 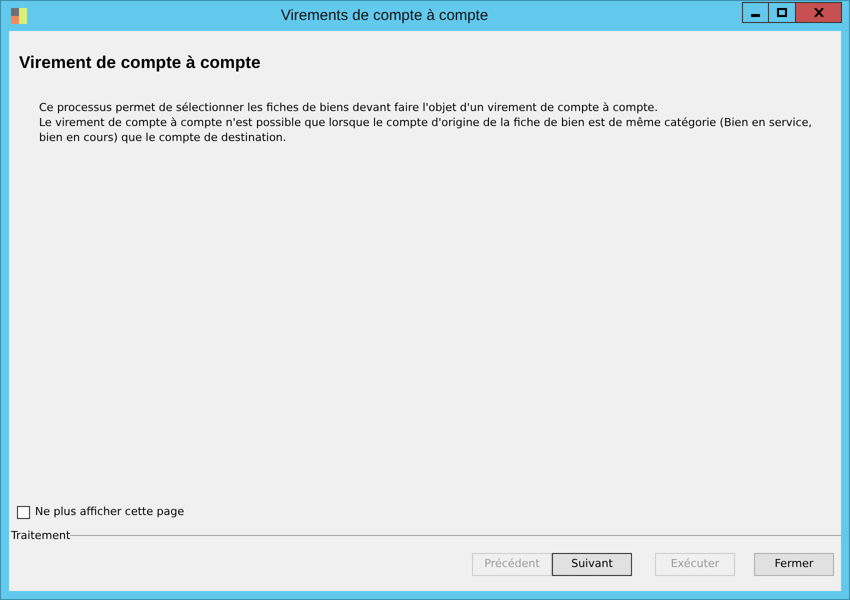 What do you see at coordinates (140, 63) in the screenshot?
I see `page-heading: Virement de compte à compte` at bounding box center [140, 63].